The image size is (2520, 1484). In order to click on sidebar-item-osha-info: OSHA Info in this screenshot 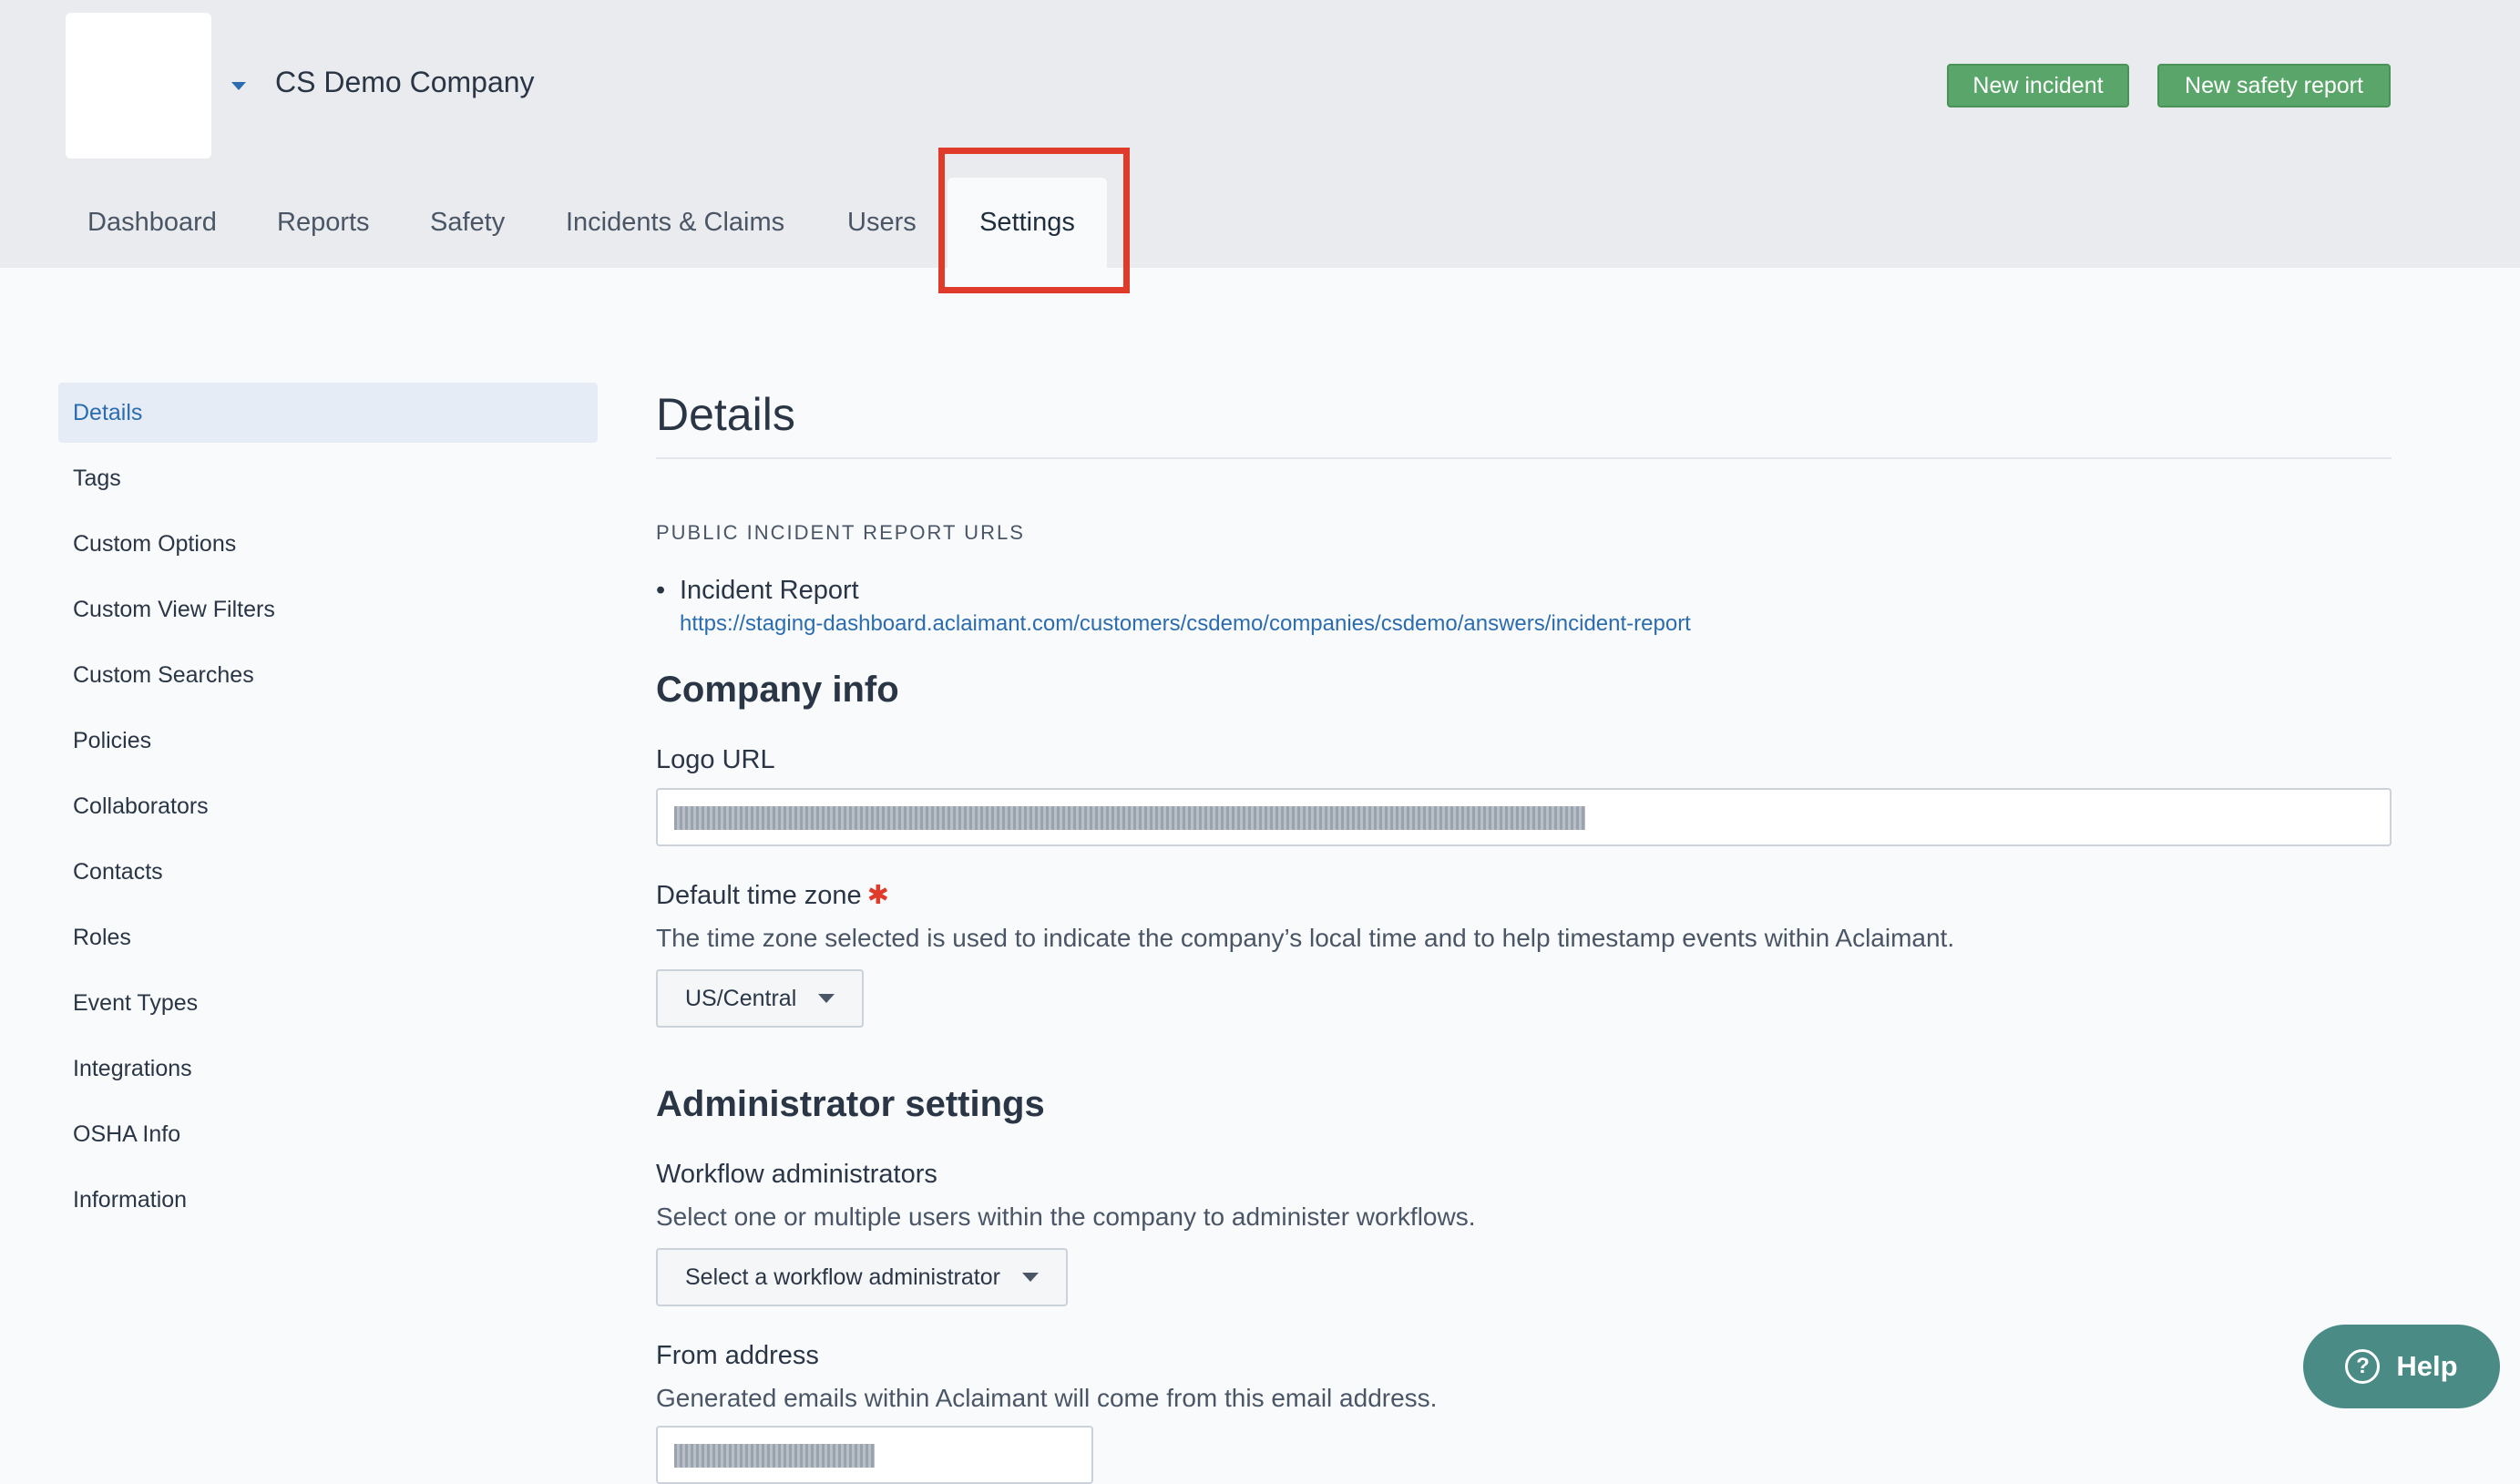, I will do `click(328, 1134)`.